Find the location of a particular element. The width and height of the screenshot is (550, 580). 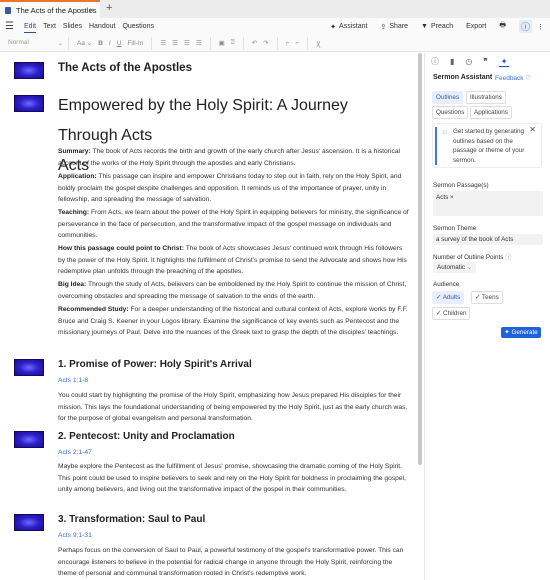

scripture-reference-link: Acts 1:1-8 is located at coordinates (73, 380).